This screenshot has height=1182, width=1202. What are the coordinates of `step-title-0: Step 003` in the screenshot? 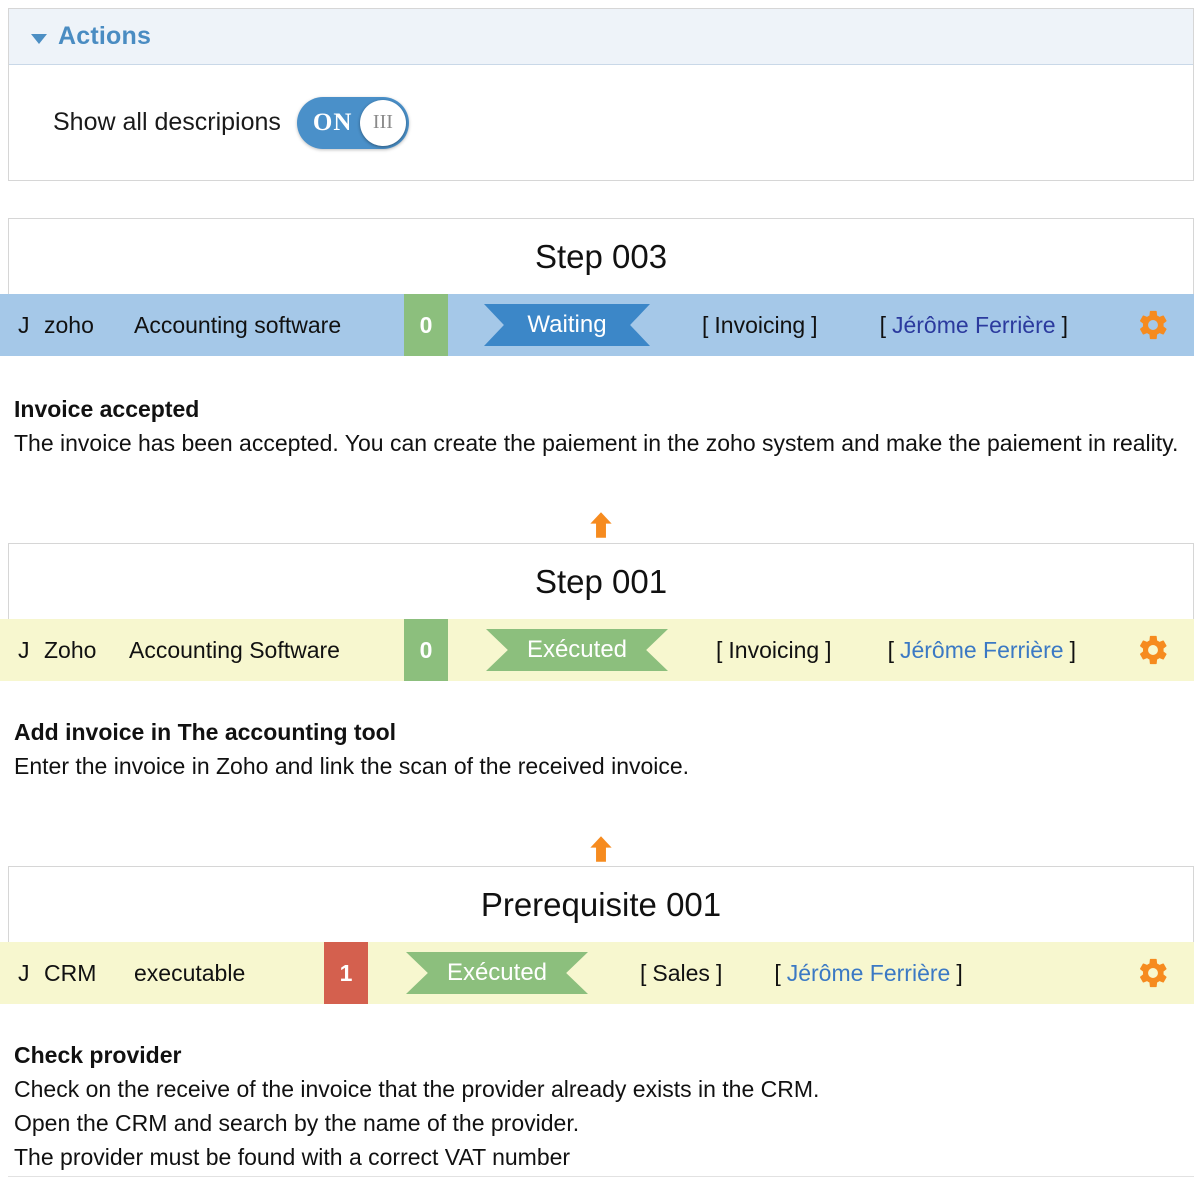 It's located at (601, 256).